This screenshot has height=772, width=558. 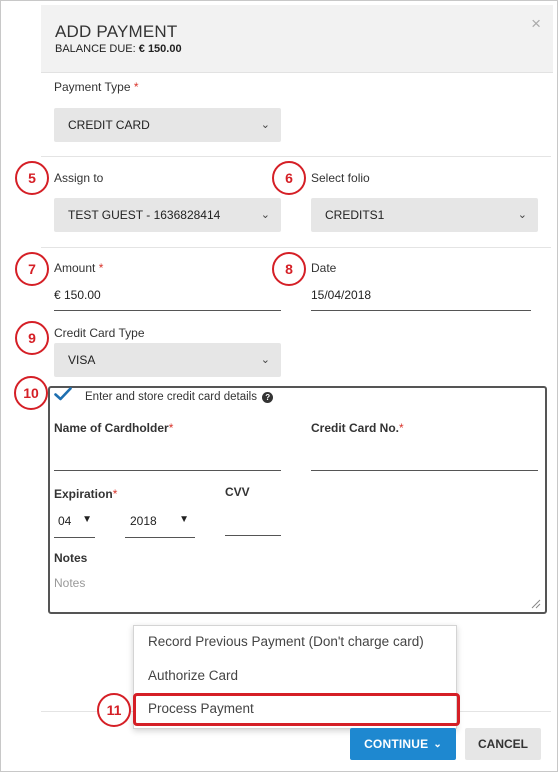 I want to click on payment-type-value: CREDIT CARD, so click(x=109, y=125).